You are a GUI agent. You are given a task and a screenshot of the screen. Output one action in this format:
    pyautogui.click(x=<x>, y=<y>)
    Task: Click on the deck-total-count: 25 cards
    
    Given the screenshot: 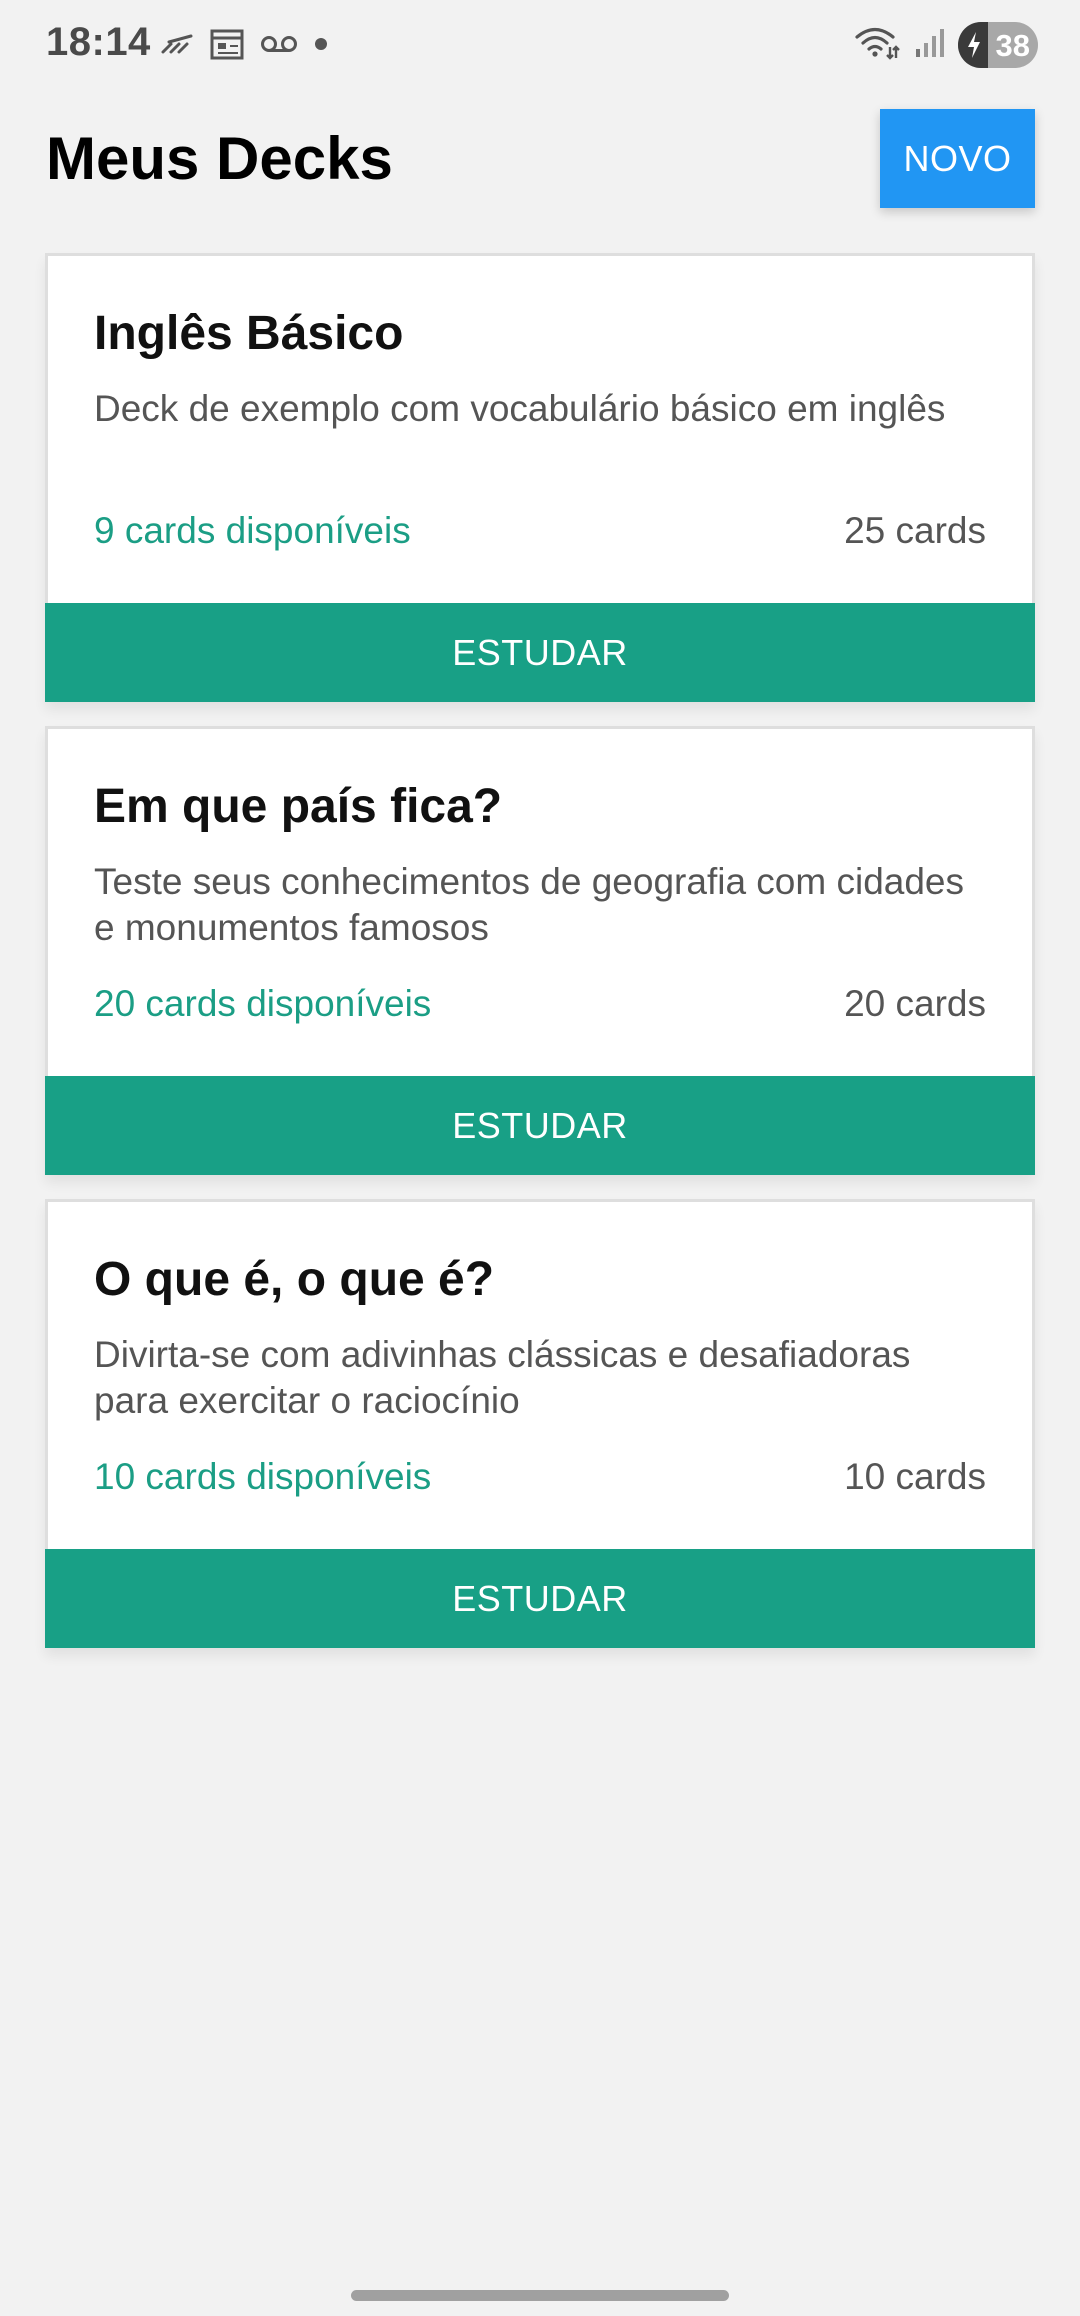 What is the action you would take?
    pyautogui.click(x=915, y=530)
    